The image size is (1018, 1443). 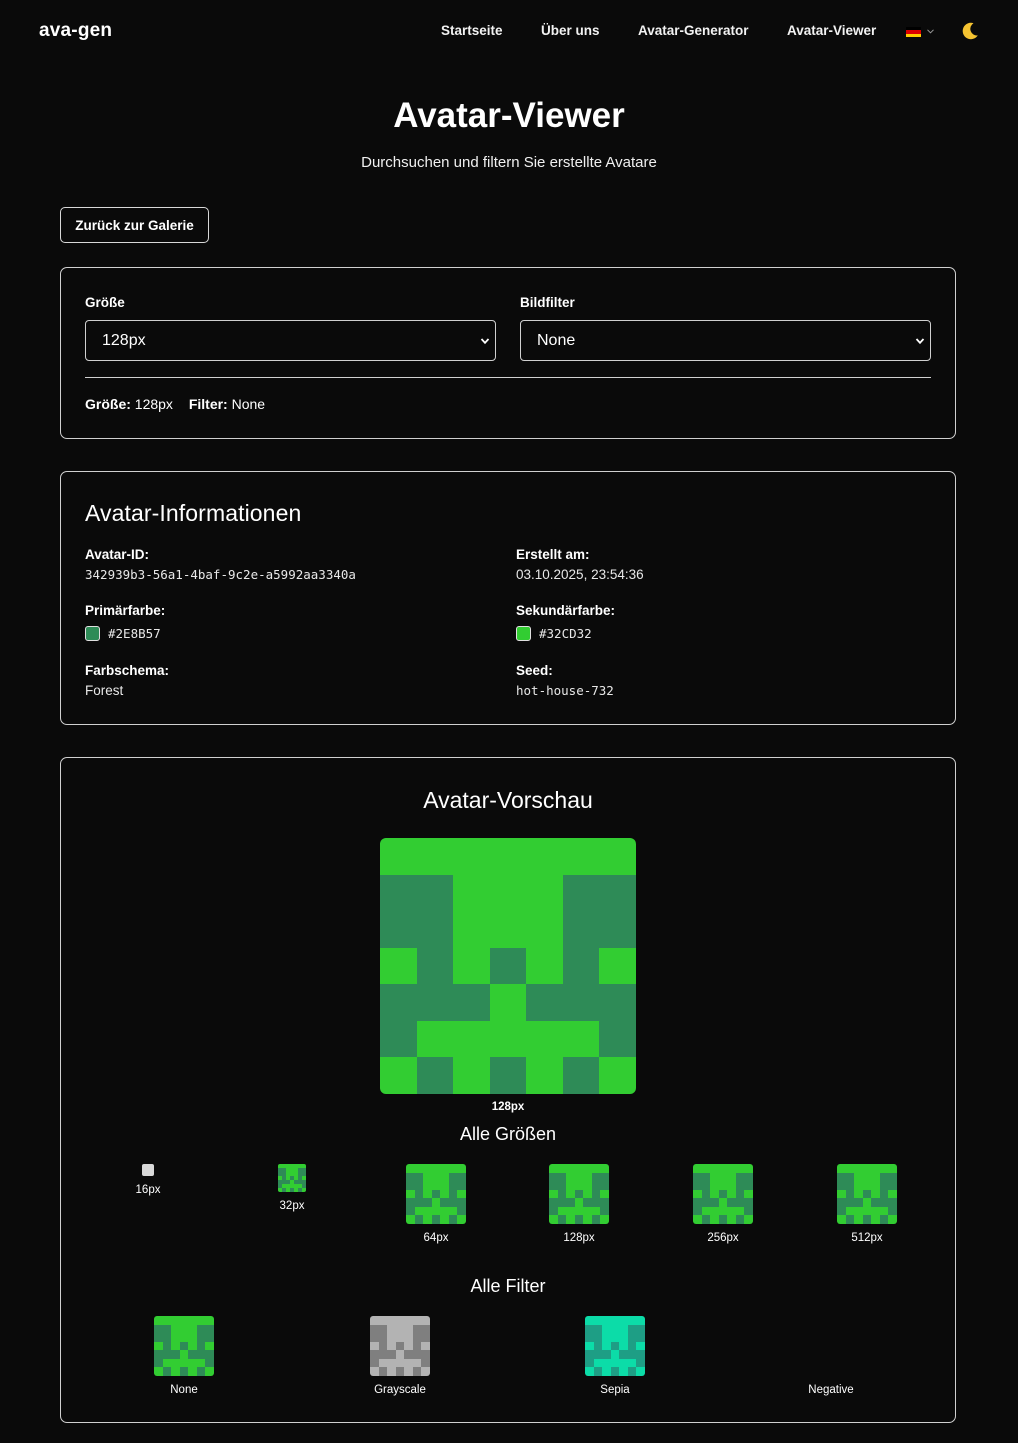 I want to click on image-filter-select-value: None, so click(x=556, y=340).